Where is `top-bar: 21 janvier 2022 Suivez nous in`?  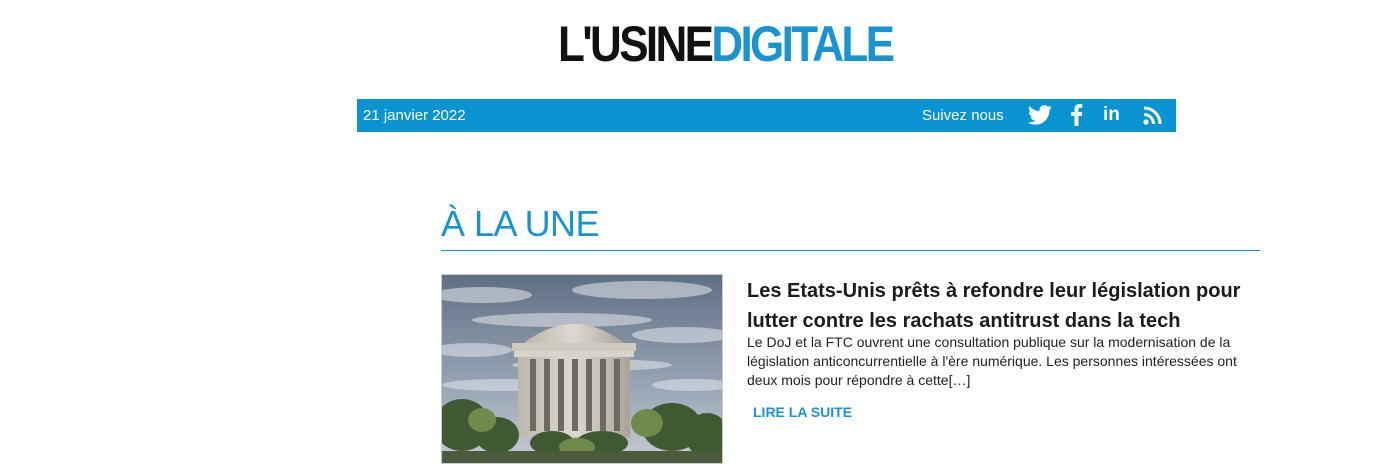 top-bar: 21 janvier 2022 Suivez nous in is located at coordinates (766, 115).